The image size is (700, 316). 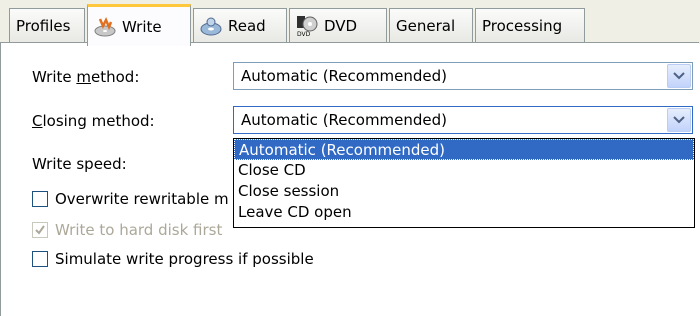 What do you see at coordinates (464, 191) in the screenshot?
I see `dropdown-option: Close session` at bounding box center [464, 191].